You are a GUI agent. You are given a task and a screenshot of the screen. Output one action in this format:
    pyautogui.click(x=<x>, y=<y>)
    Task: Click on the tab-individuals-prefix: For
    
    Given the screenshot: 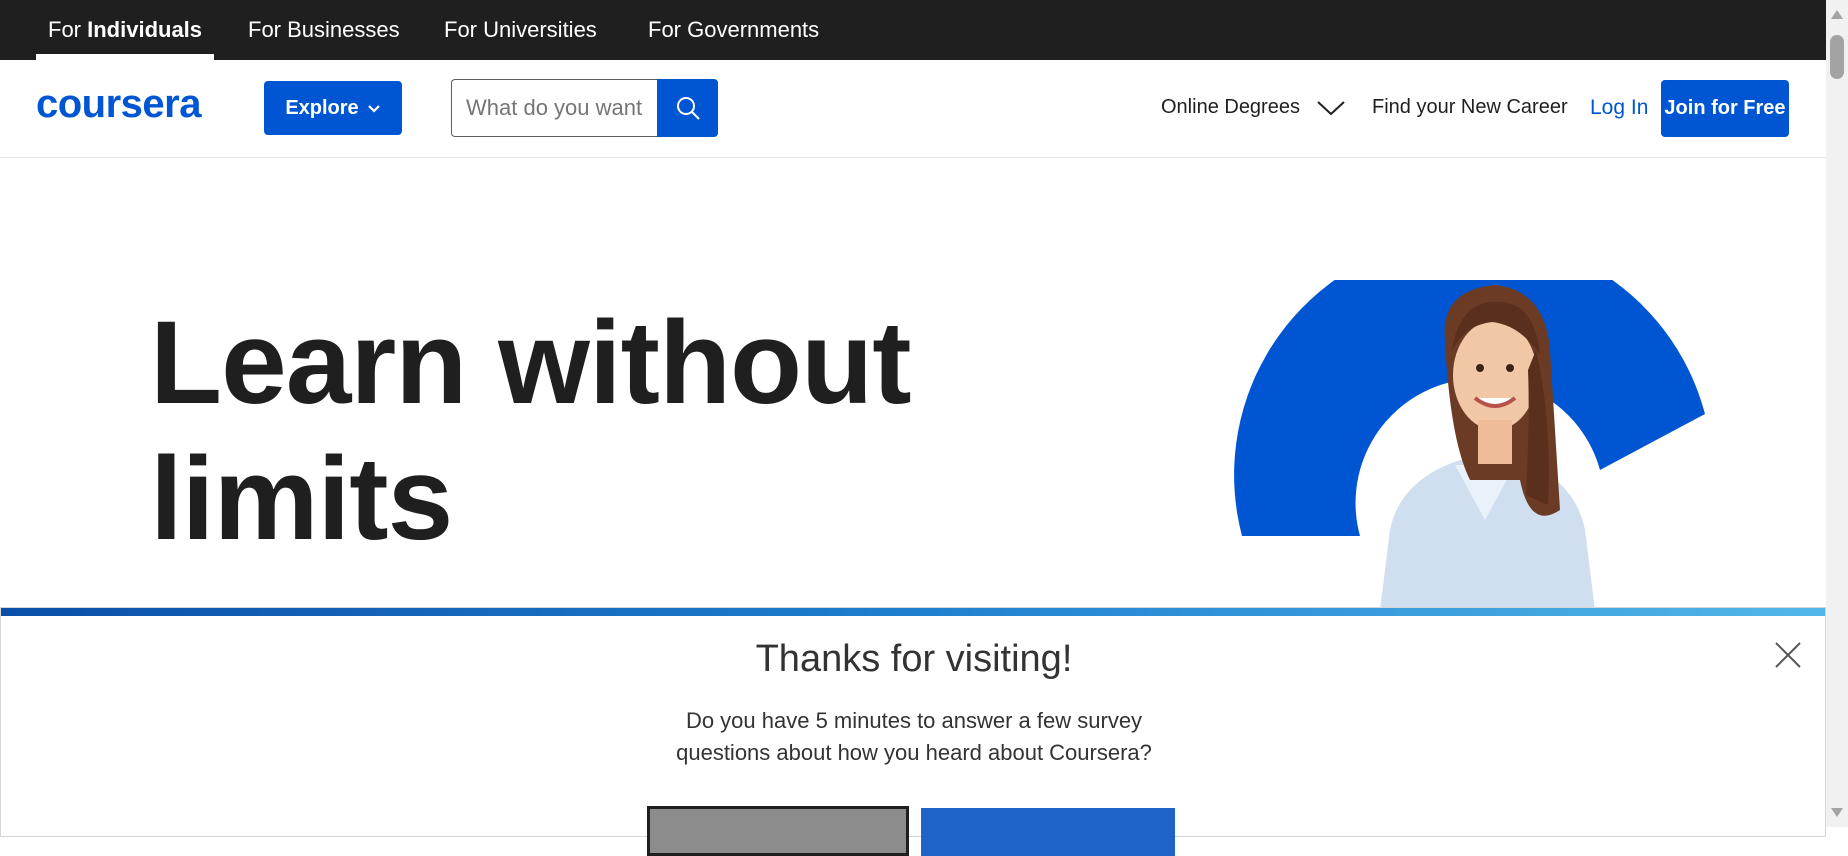 What is the action you would take?
    pyautogui.click(x=68, y=29)
    